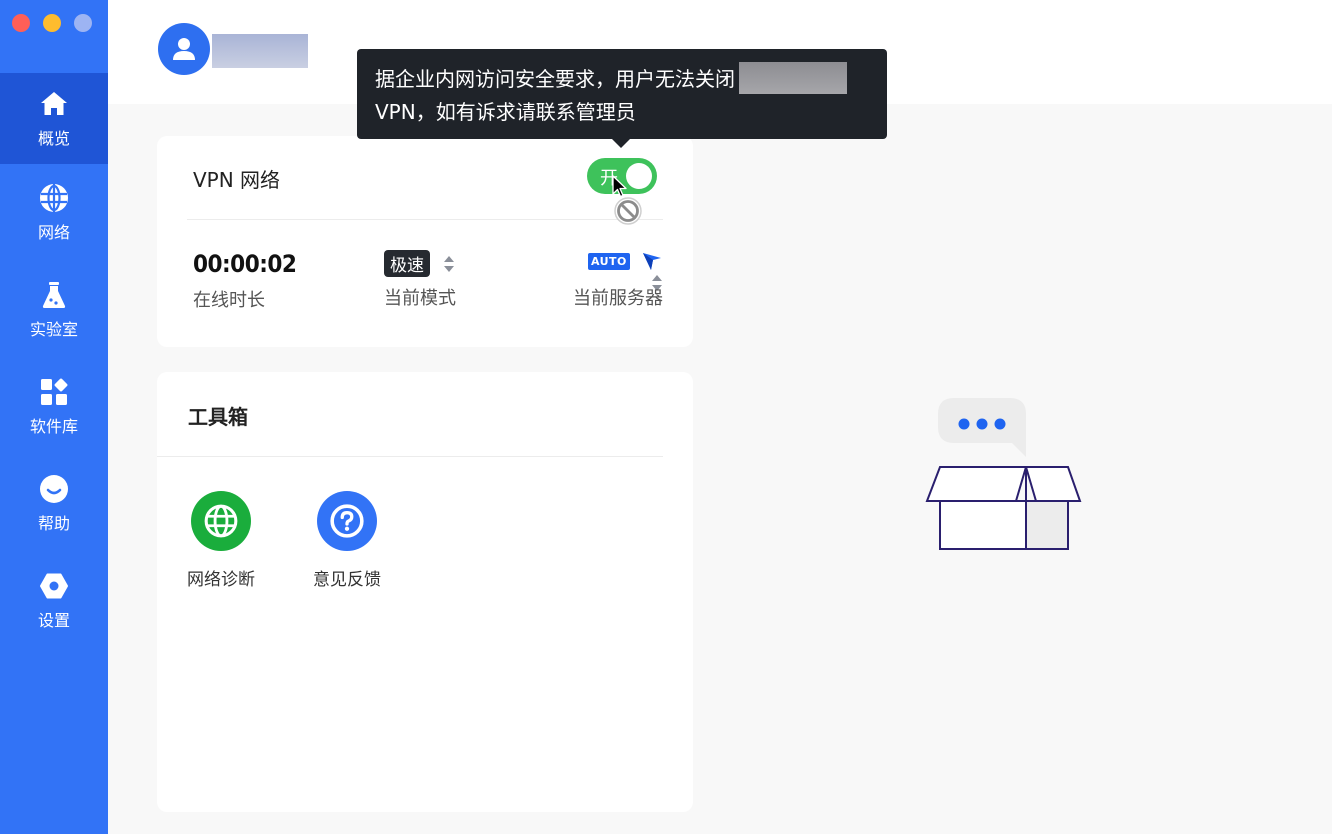 The width and height of the screenshot is (1332, 834). Describe the element at coordinates (555, 79) in the screenshot. I see `tooltip-line1: 据企业内网访问安全要求，用户无法关闭` at that location.